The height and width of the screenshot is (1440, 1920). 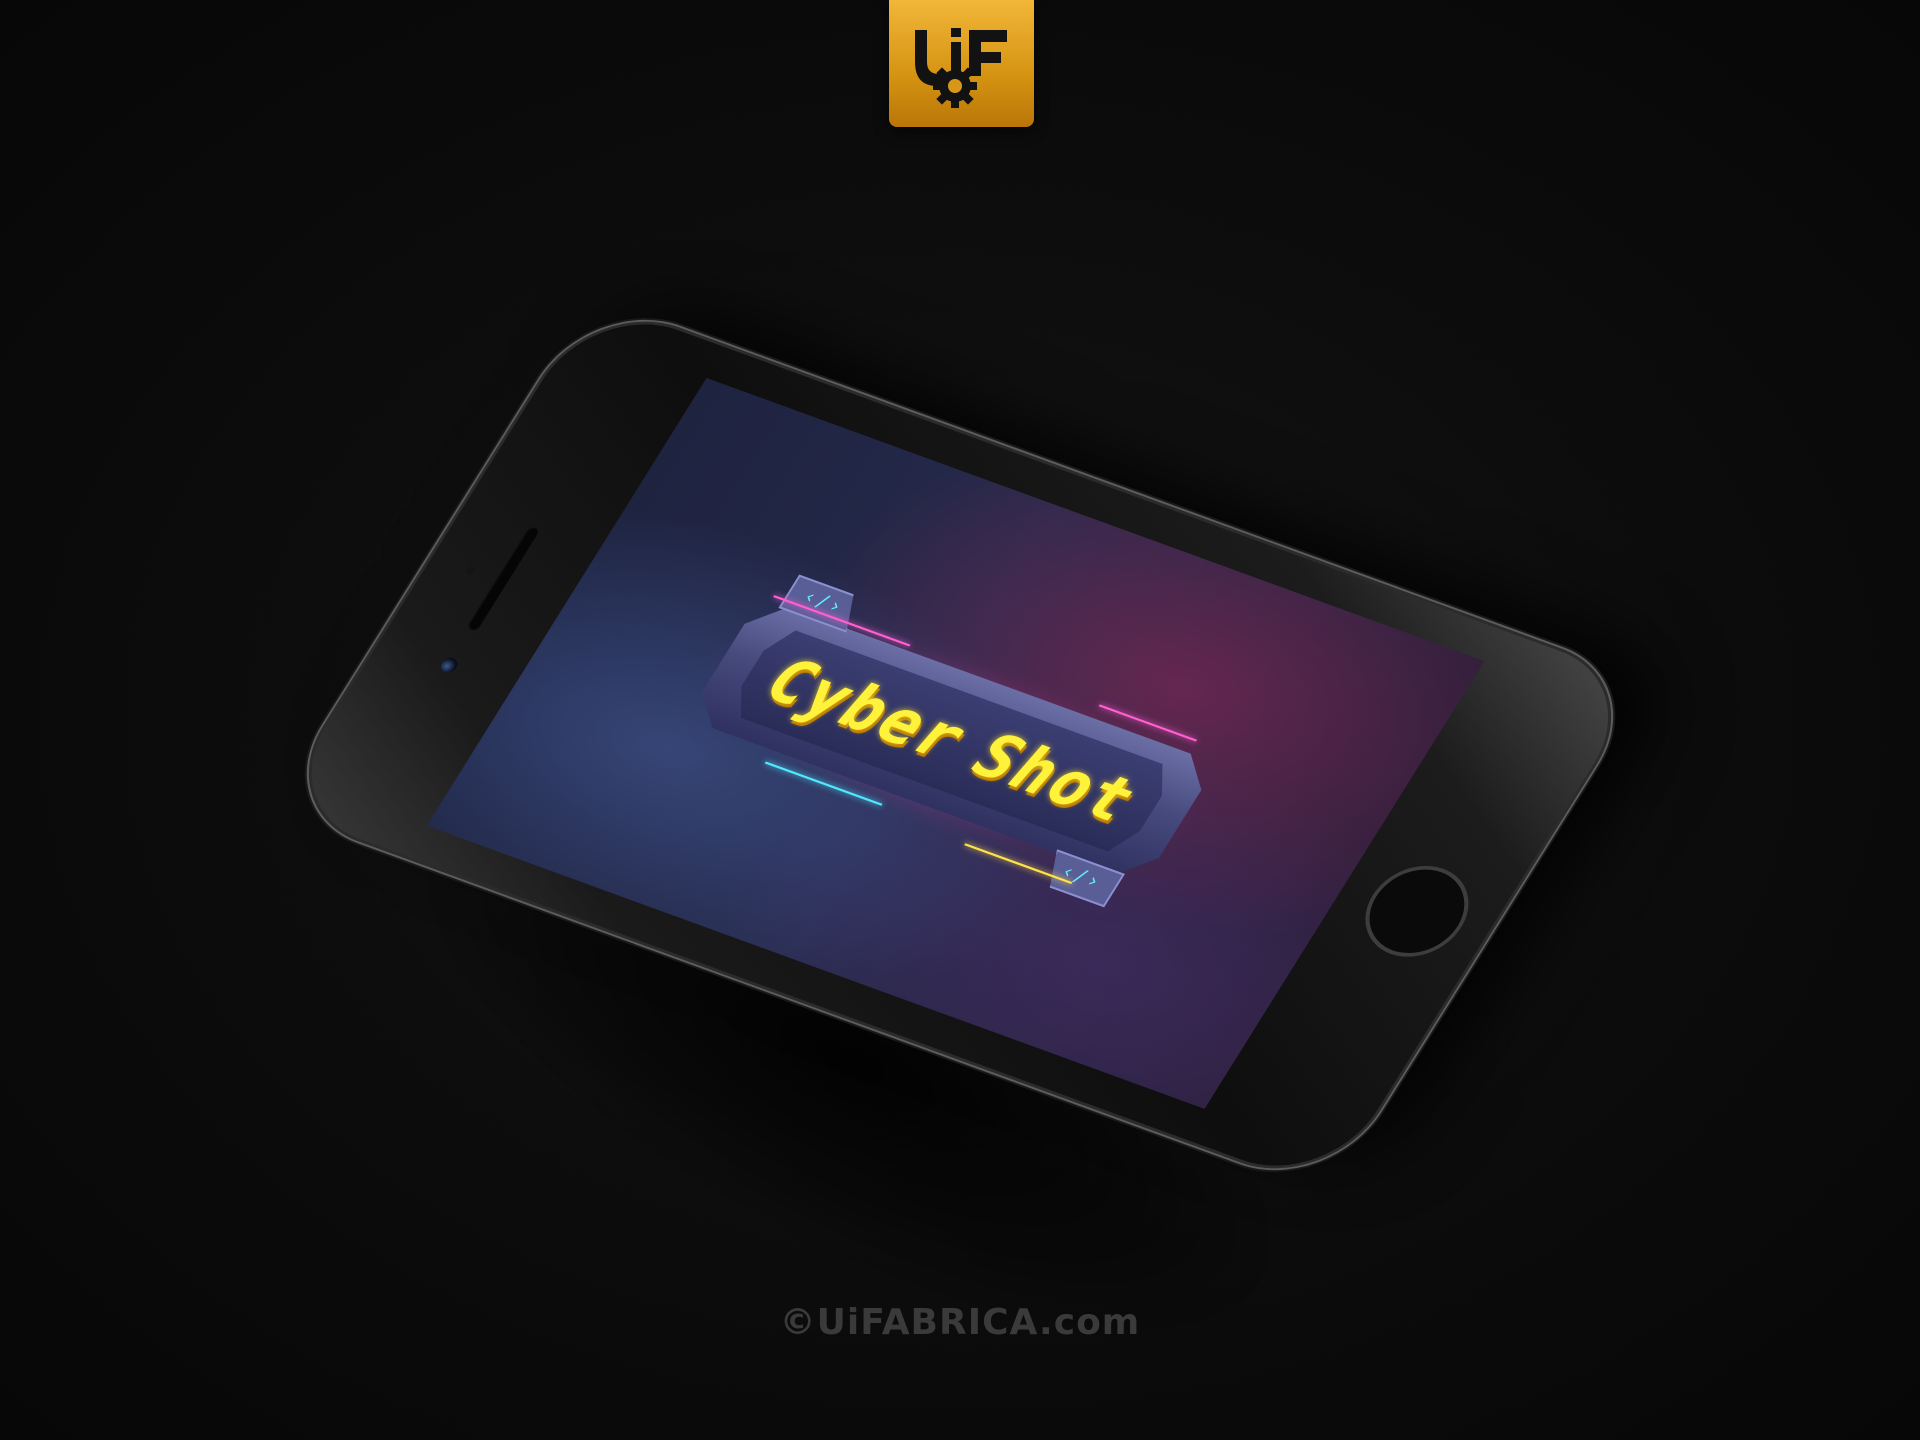 What do you see at coordinates (471, 571) in the screenshot?
I see `proximity-sensor` at bounding box center [471, 571].